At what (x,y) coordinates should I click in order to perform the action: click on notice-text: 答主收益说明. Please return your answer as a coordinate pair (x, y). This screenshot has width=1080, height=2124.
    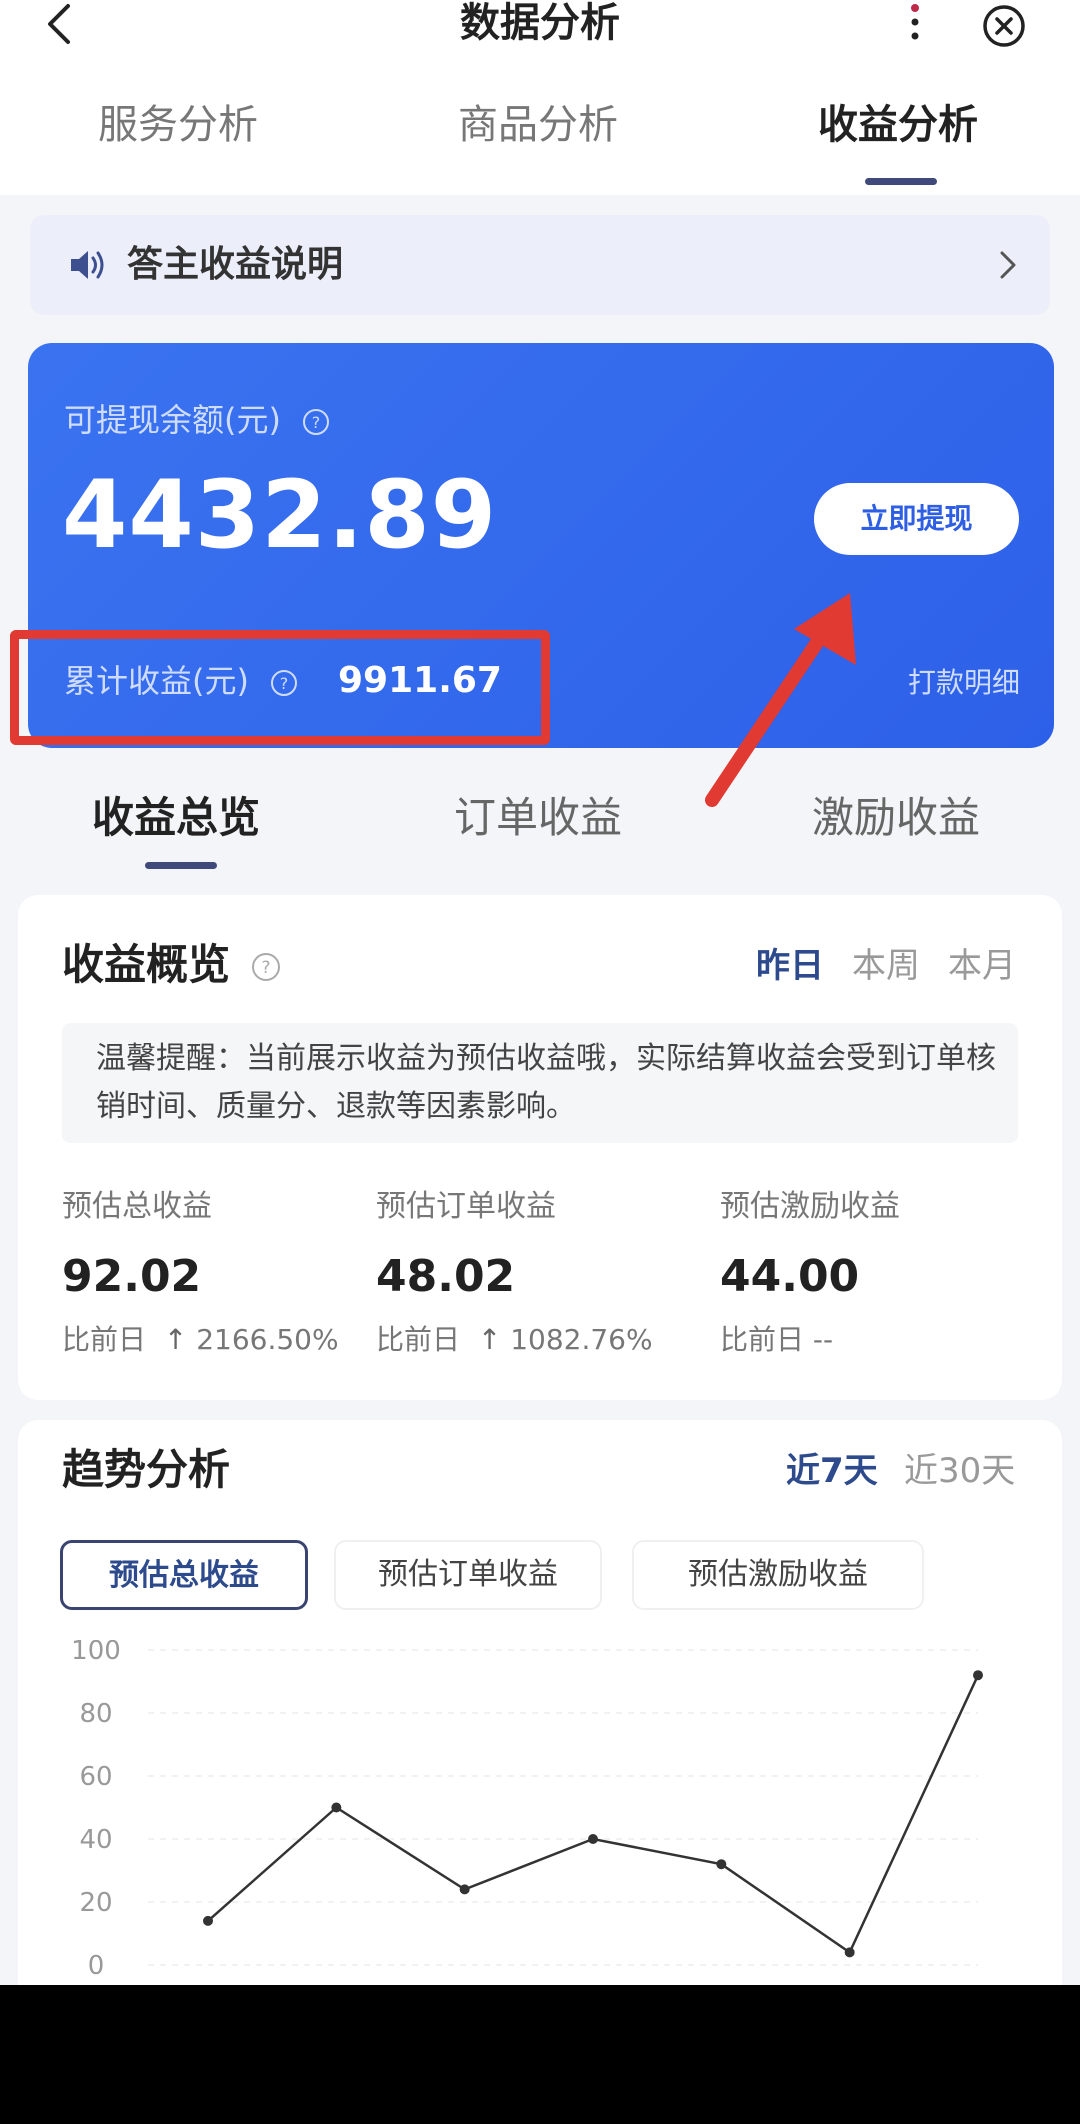
    Looking at the image, I should click on (235, 264).